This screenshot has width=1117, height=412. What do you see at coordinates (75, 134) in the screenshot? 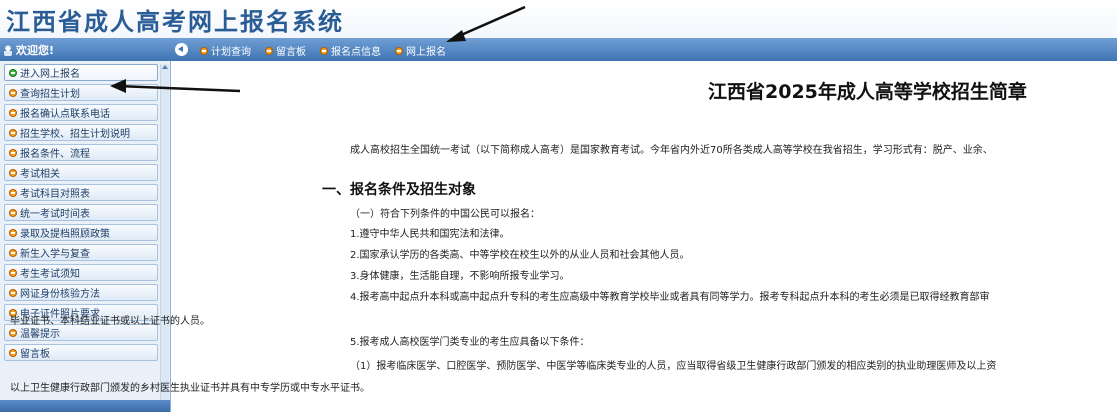
I see `sidebar-item-label: 招生学校、招生计划说明` at bounding box center [75, 134].